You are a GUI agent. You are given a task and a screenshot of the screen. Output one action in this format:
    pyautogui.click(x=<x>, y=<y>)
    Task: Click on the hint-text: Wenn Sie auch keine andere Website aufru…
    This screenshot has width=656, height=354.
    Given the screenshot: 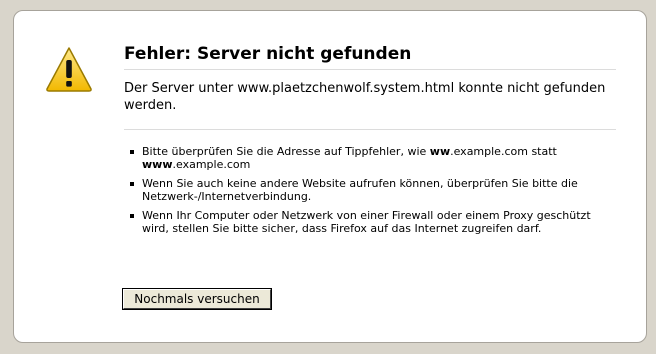 What is the action you would take?
    pyautogui.click(x=360, y=190)
    